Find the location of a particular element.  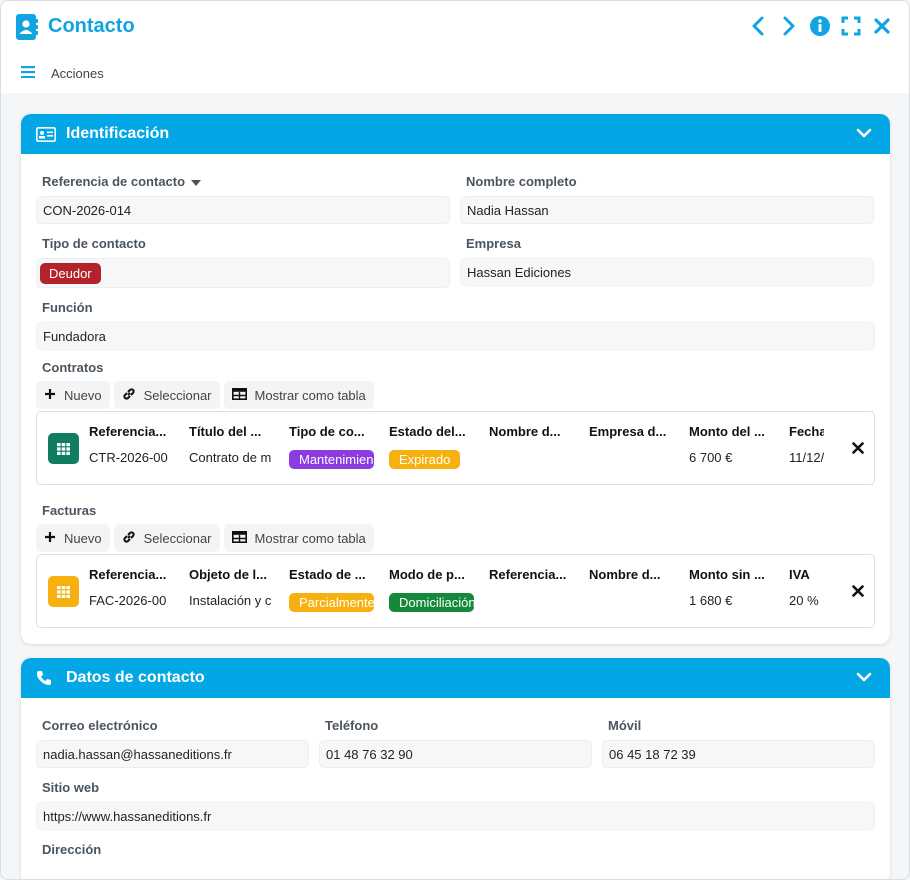

company-input: Hassan Ediciones is located at coordinates (667, 272).